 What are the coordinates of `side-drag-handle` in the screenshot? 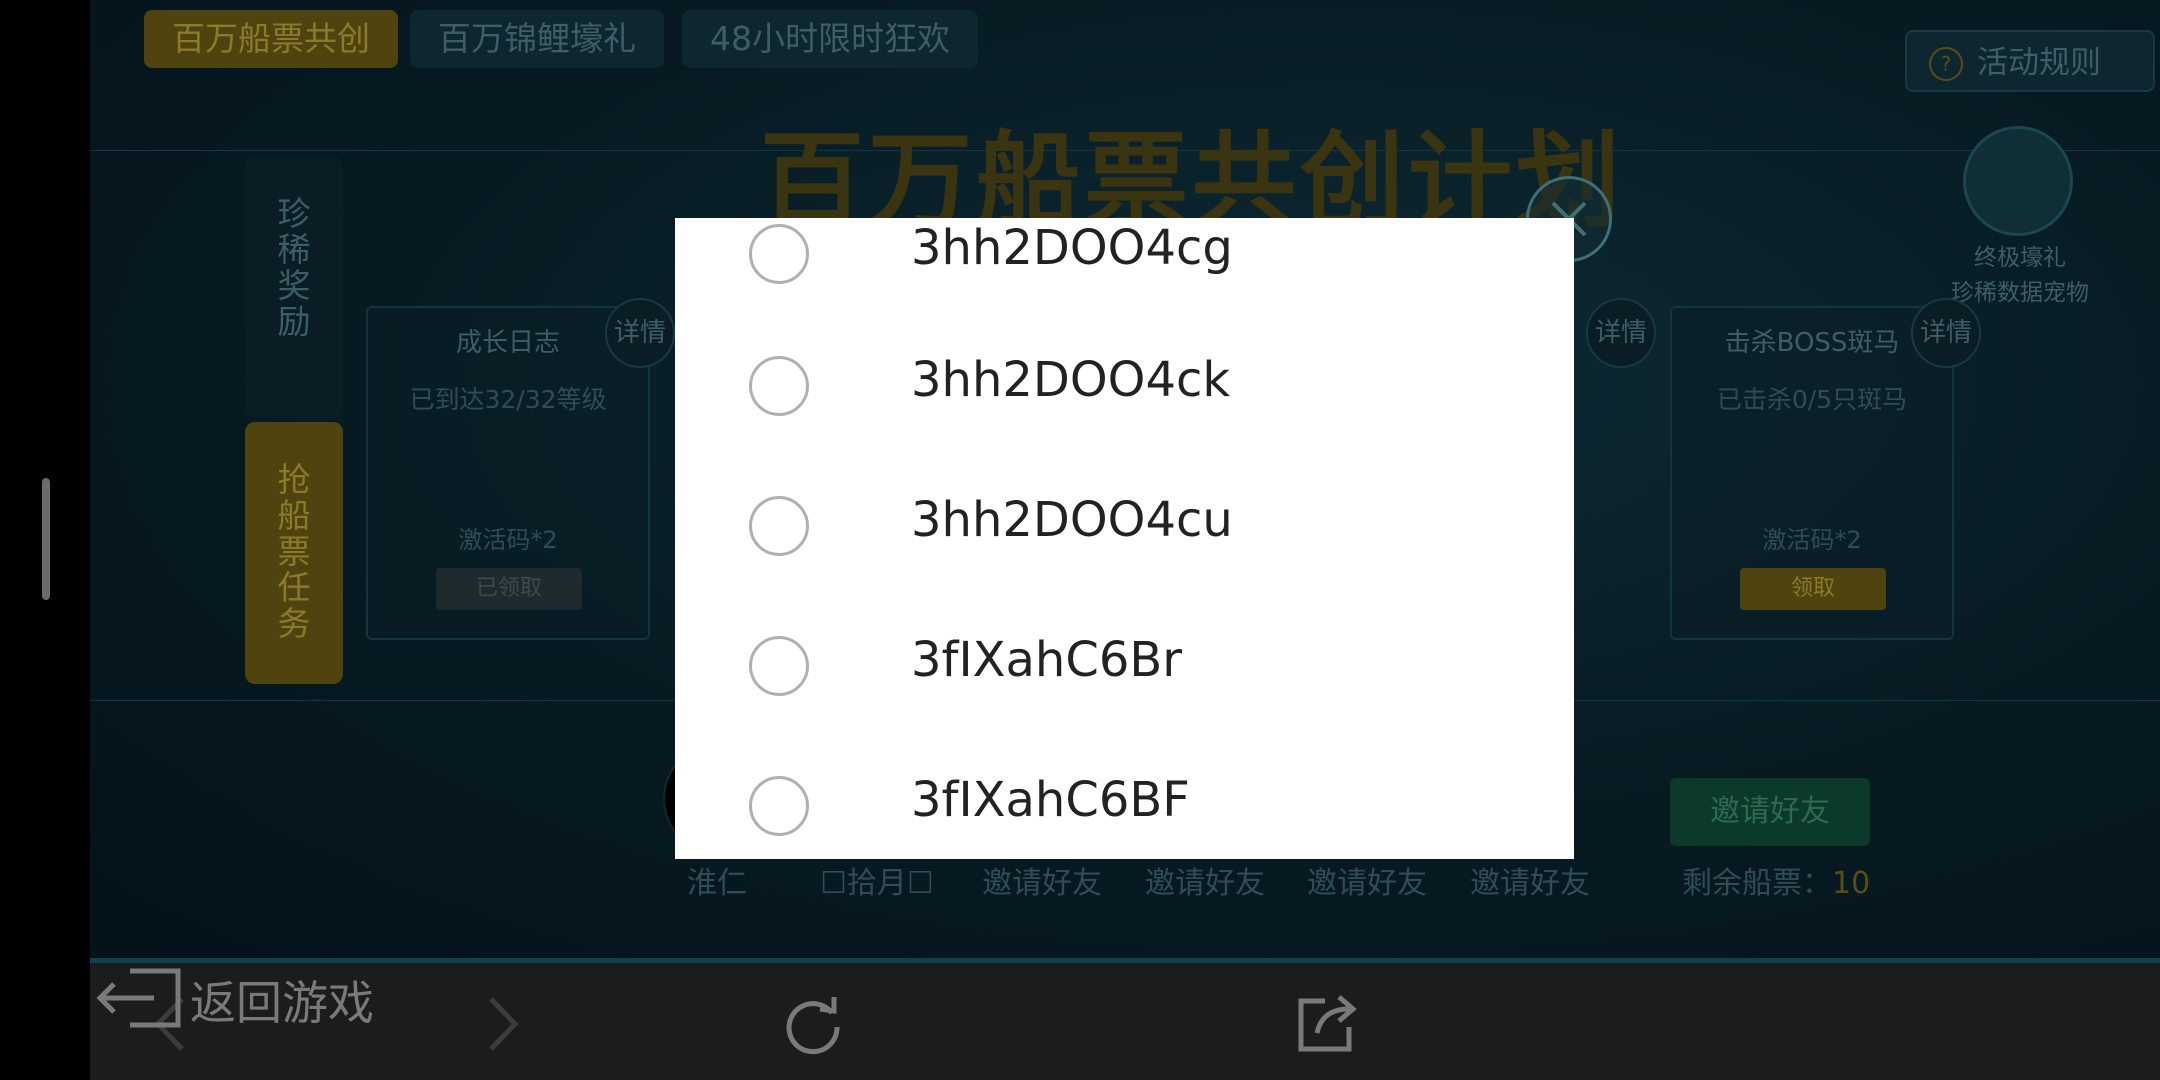 It's located at (46, 539).